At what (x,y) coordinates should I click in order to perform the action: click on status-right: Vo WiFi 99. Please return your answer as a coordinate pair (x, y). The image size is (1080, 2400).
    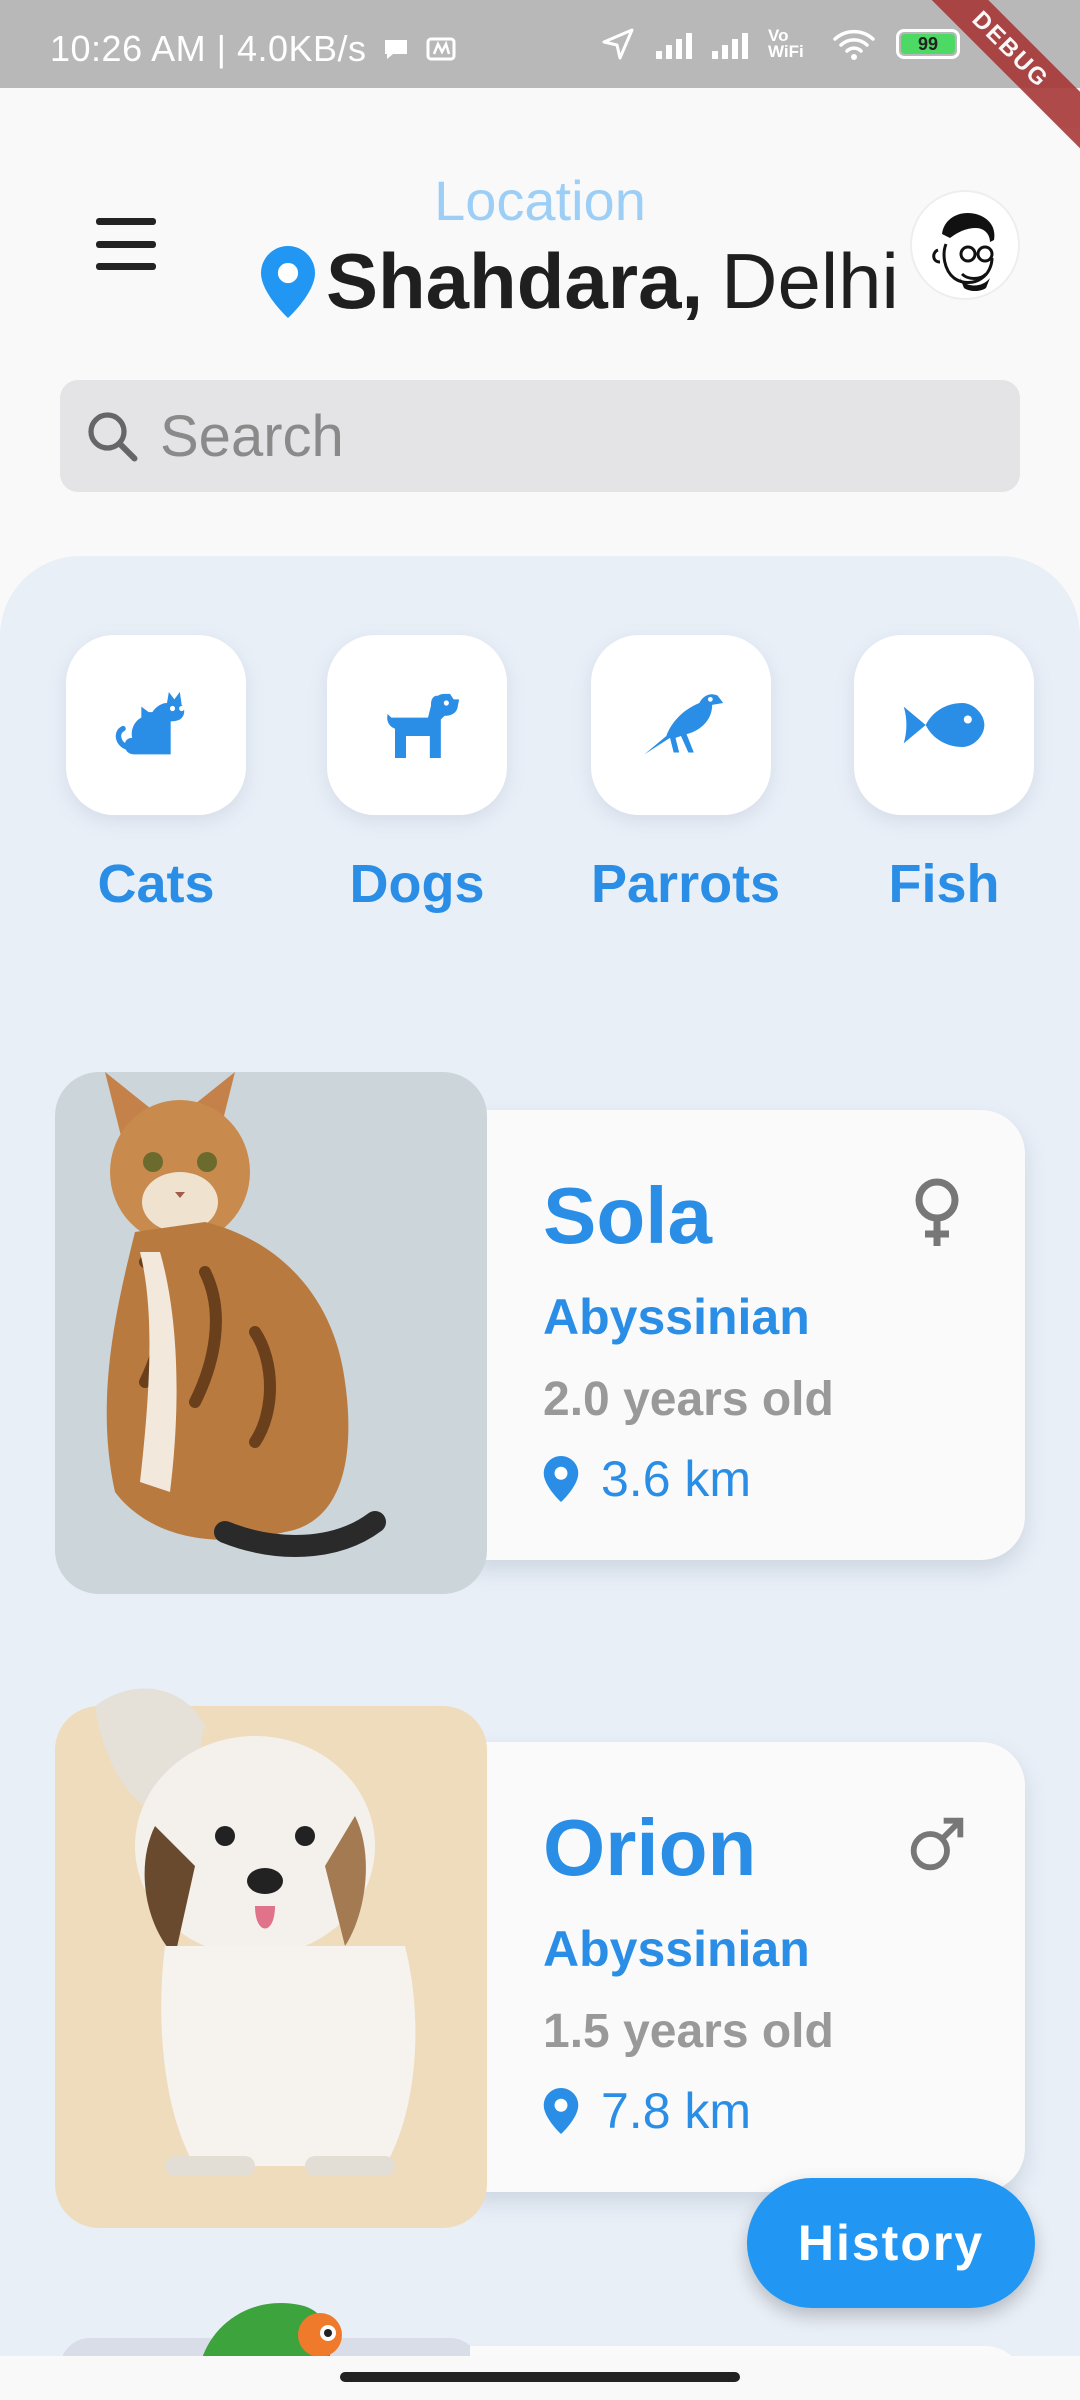
    Looking at the image, I should click on (780, 44).